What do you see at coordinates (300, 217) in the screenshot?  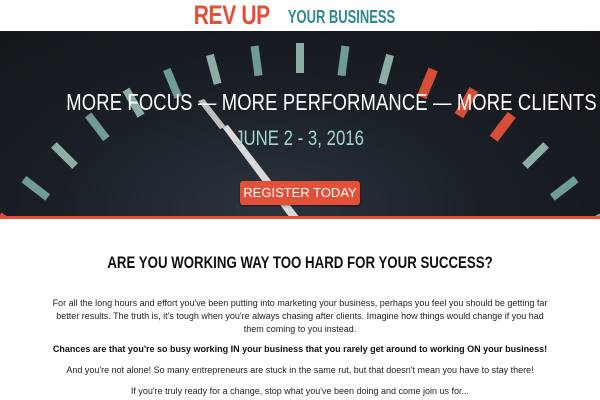 I see `hero-bottom-border` at bounding box center [300, 217].